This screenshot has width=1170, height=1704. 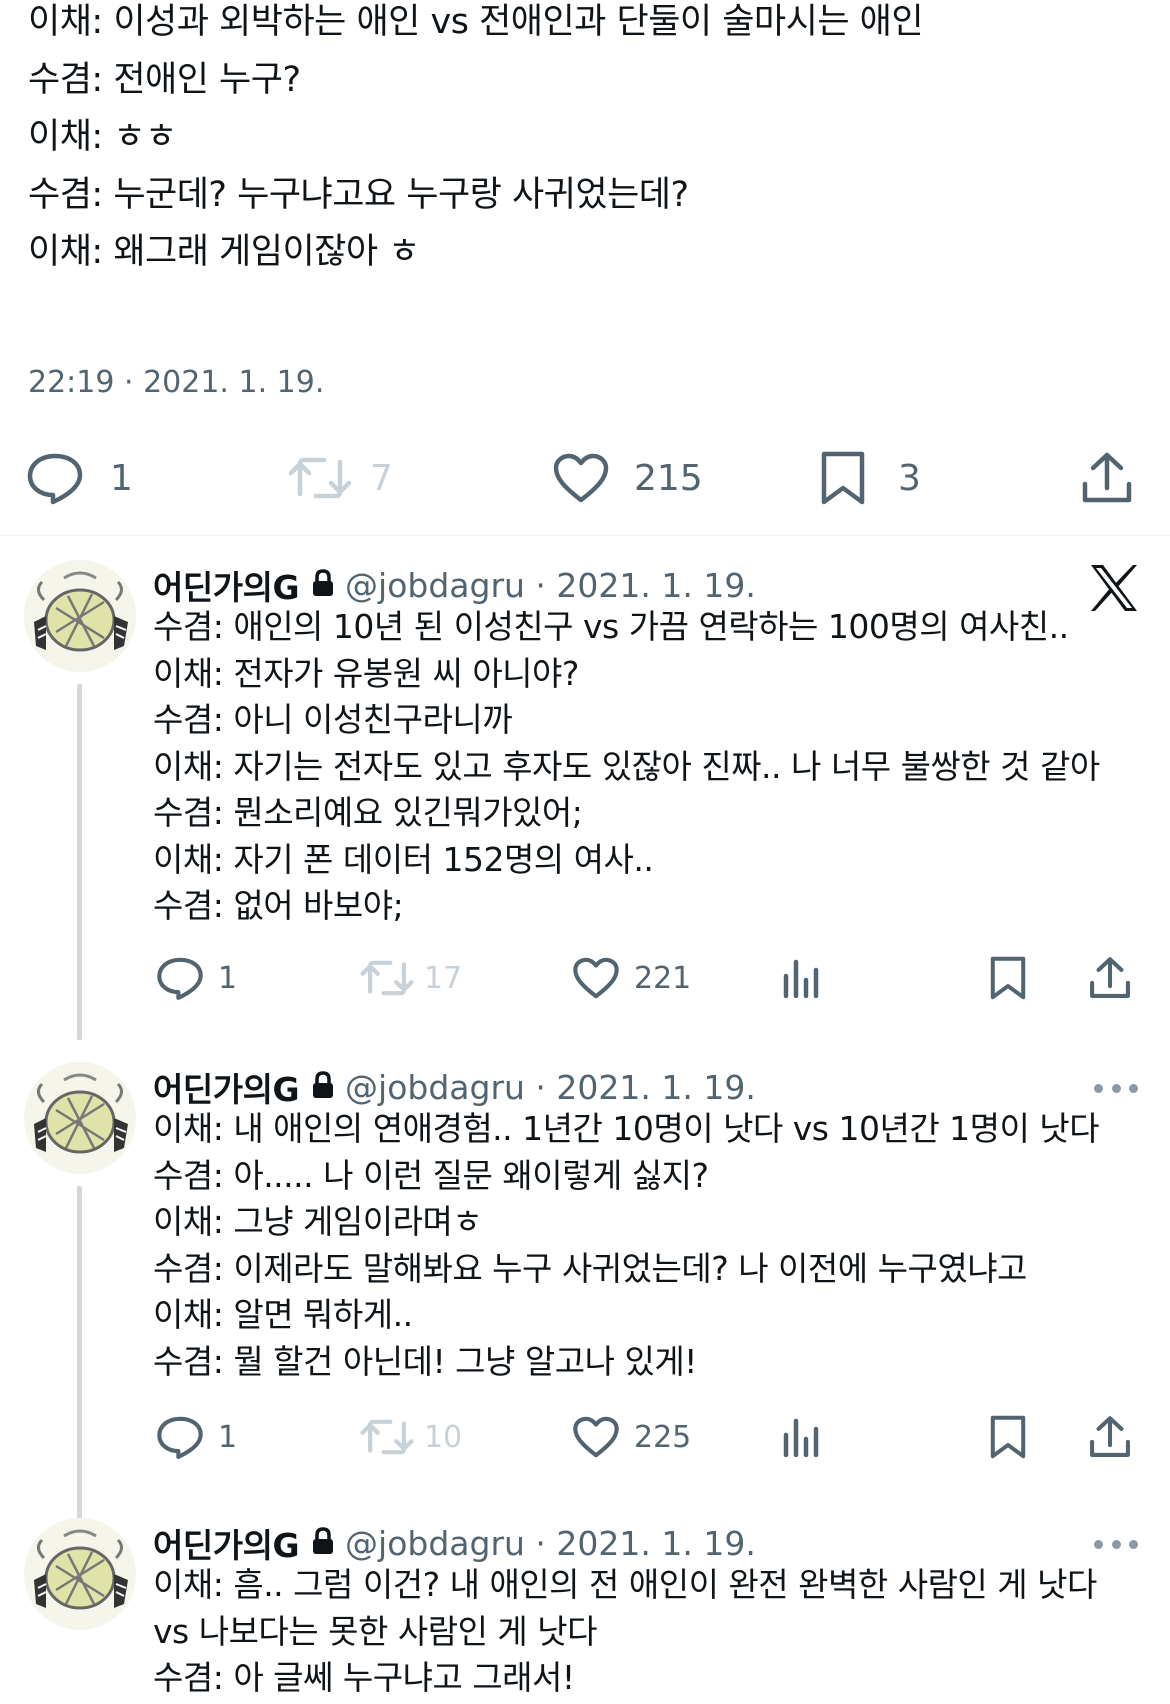 What do you see at coordinates (627, 478) in the screenshot?
I see `like-button: 215` at bounding box center [627, 478].